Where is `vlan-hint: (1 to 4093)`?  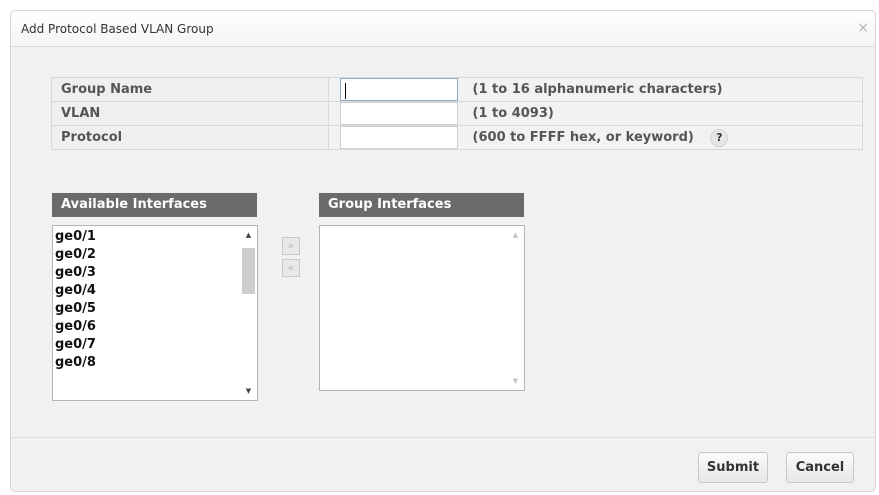 vlan-hint: (1 to 4093) is located at coordinates (513, 113).